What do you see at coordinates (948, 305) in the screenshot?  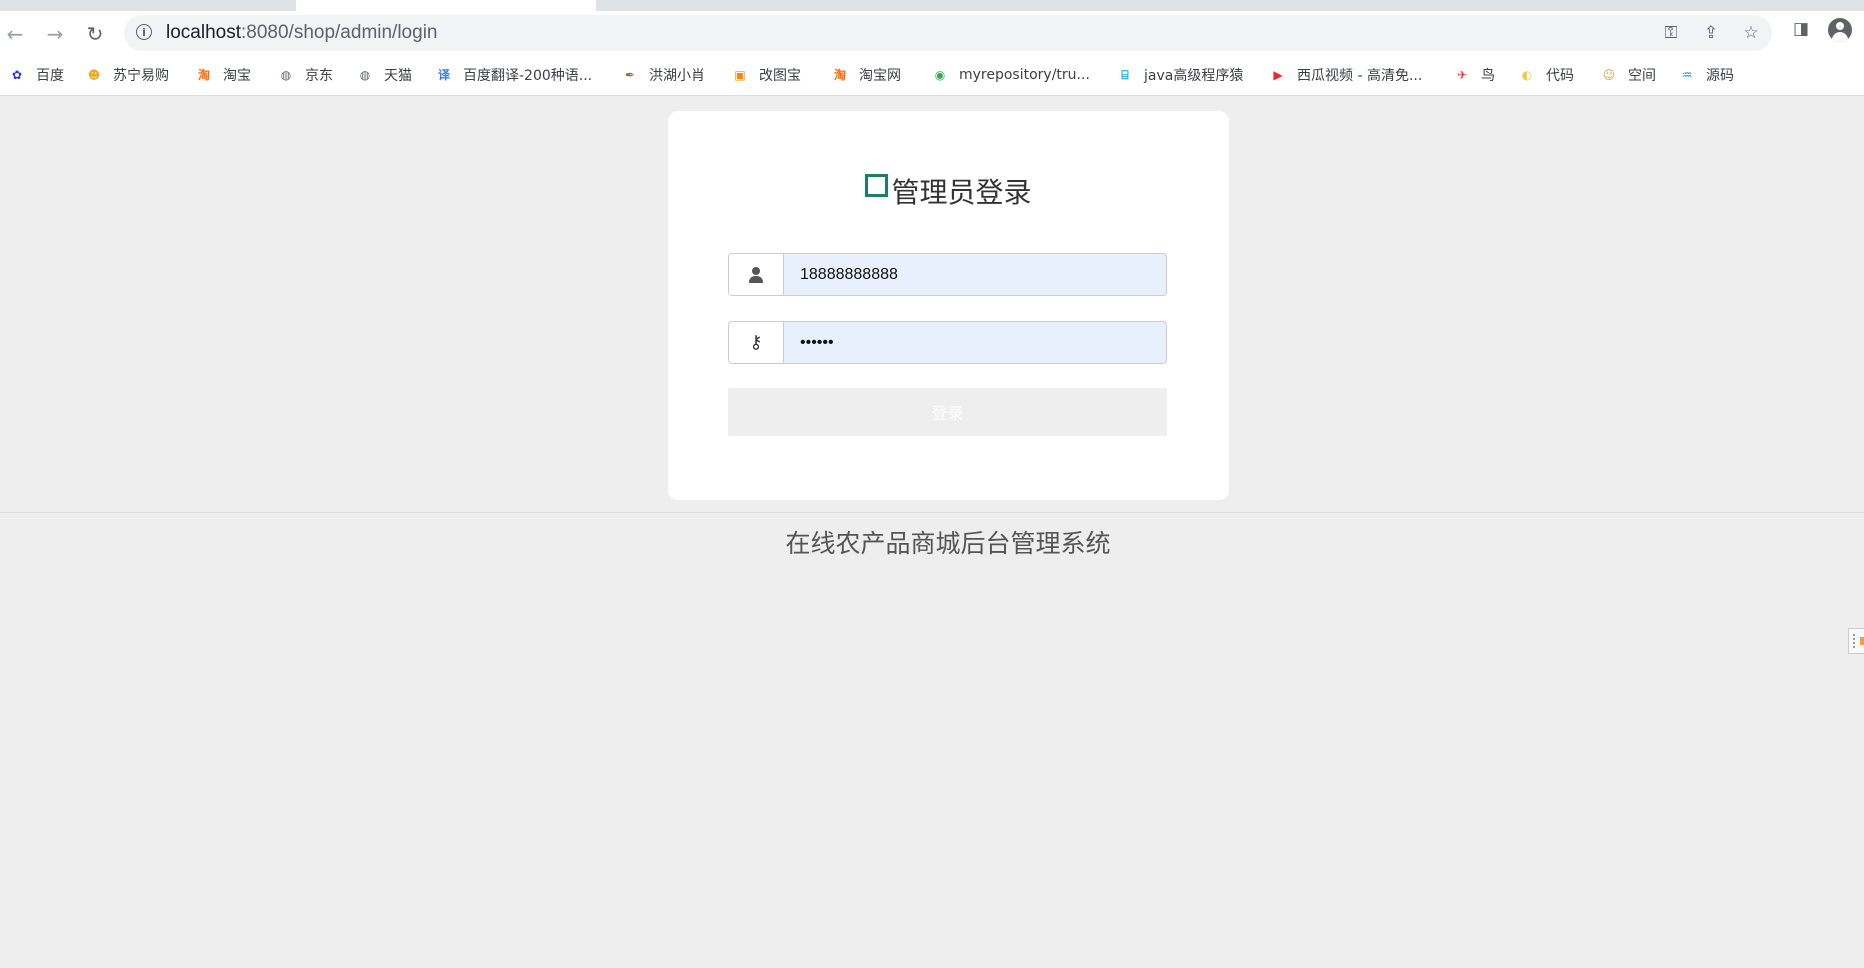 I see `login-card: 管理员登录 ⚷ 登录` at bounding box center [948, 305].